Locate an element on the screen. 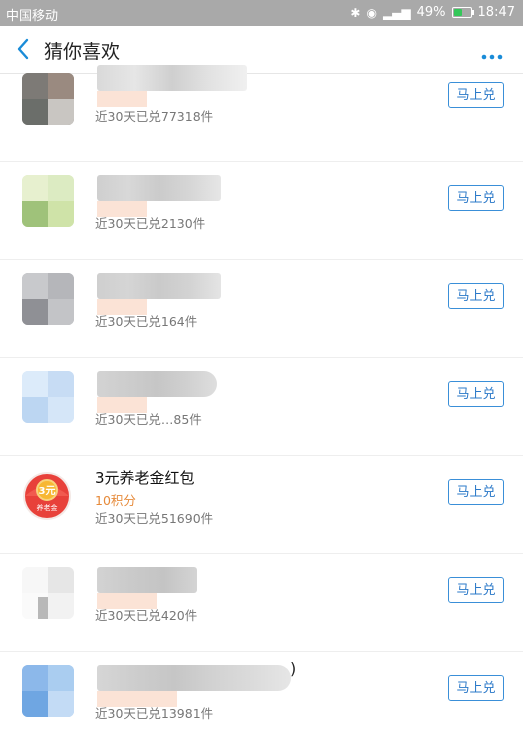 The image size is (523, 749). item-points: 10积分 is located at coordinates (115, 500).